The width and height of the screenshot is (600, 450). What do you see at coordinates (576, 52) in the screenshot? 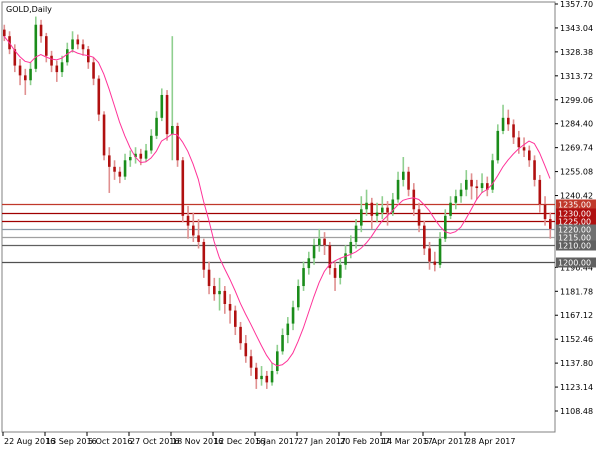
I see `y-tick-label: 1328.38` at bounding box center [576, 52].